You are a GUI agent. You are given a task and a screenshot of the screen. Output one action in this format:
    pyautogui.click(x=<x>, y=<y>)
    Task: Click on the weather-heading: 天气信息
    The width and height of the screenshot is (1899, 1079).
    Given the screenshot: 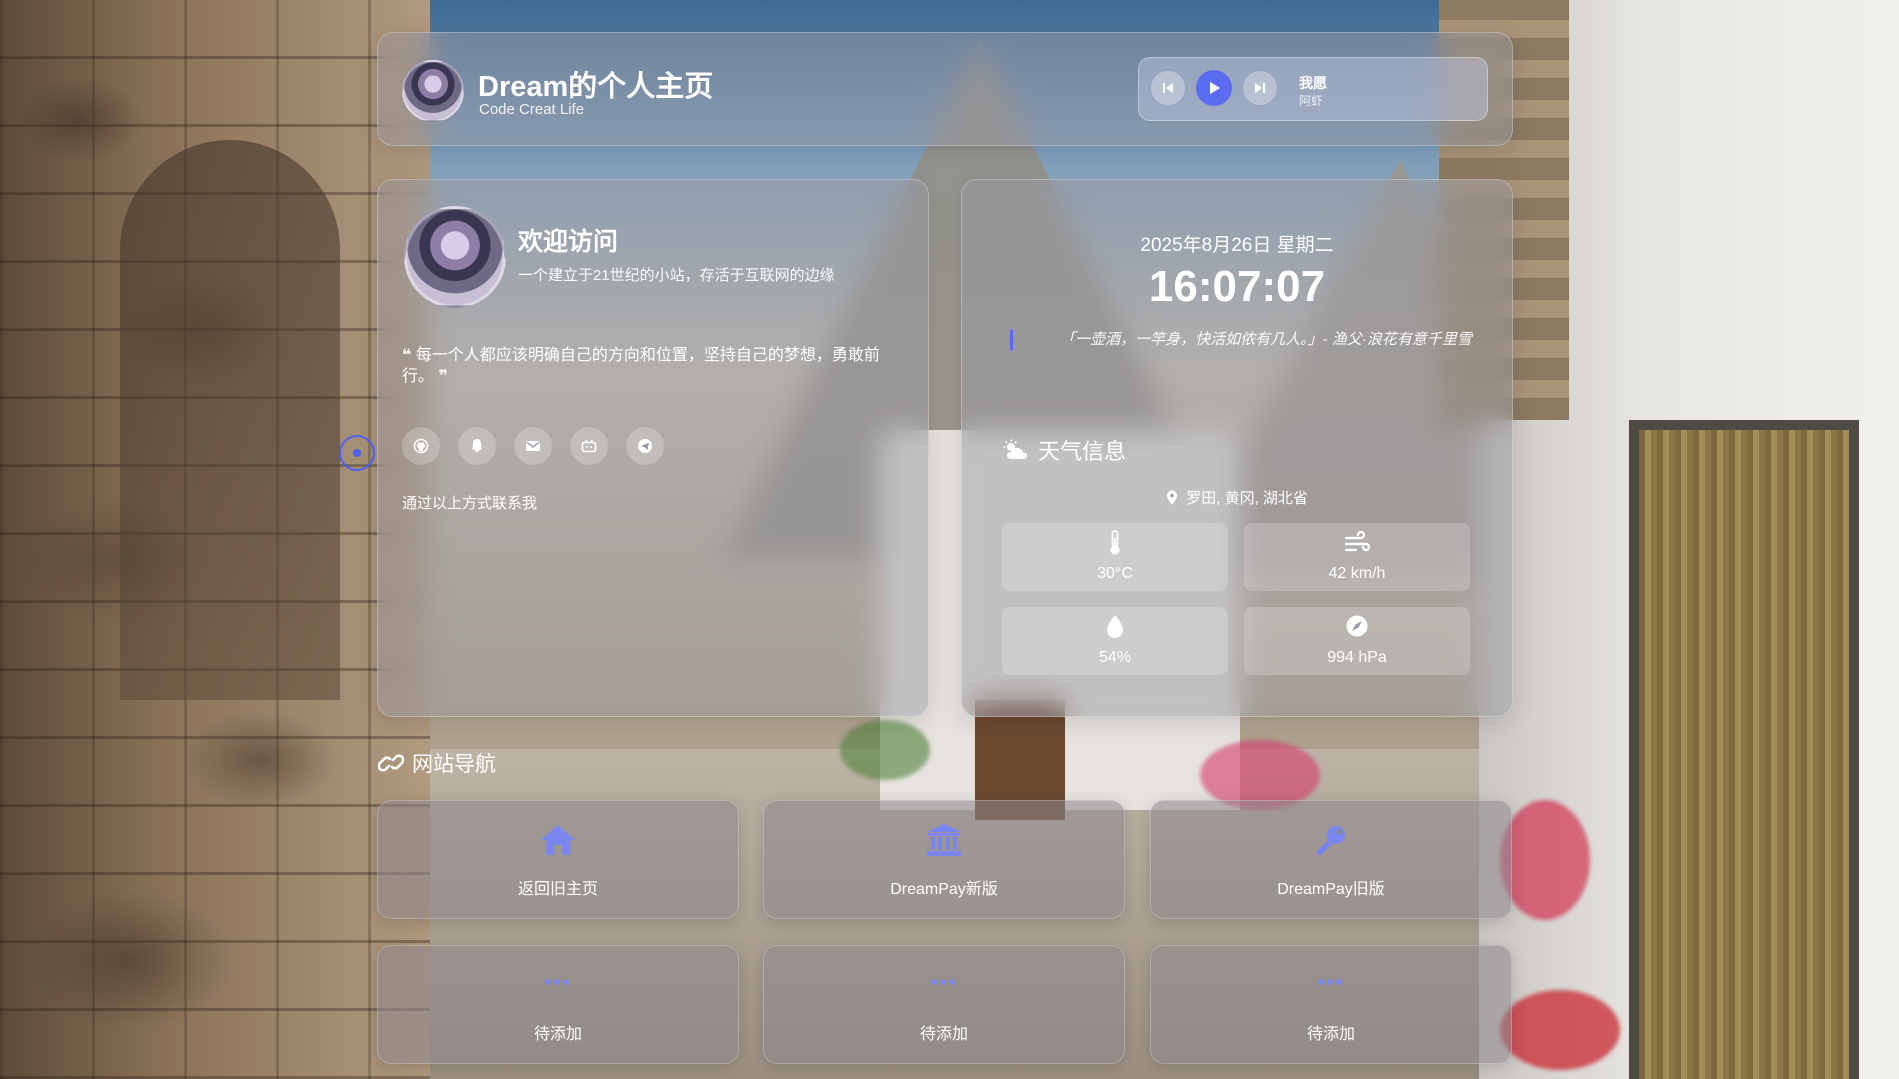 What is the action you would take?
    pyautogui.click(x=1064, y=450)
    